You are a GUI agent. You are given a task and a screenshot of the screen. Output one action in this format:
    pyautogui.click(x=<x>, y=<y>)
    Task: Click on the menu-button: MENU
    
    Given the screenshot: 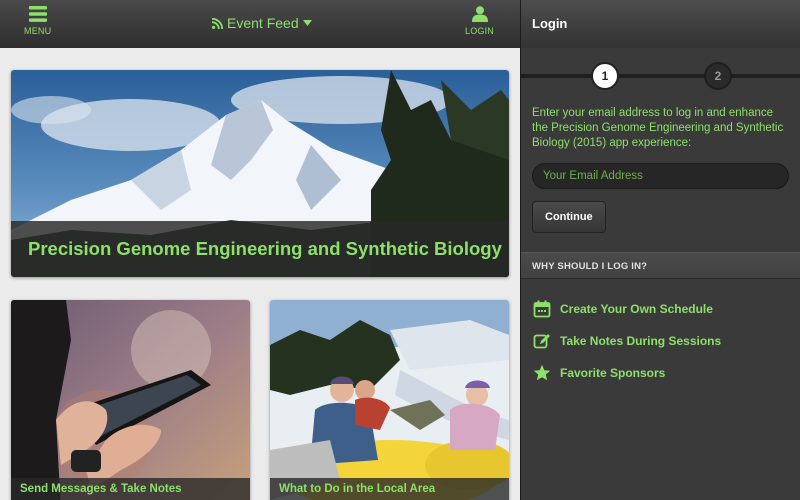 What is the action you would take?
    pyautogui.click(x=37, y=21)
    